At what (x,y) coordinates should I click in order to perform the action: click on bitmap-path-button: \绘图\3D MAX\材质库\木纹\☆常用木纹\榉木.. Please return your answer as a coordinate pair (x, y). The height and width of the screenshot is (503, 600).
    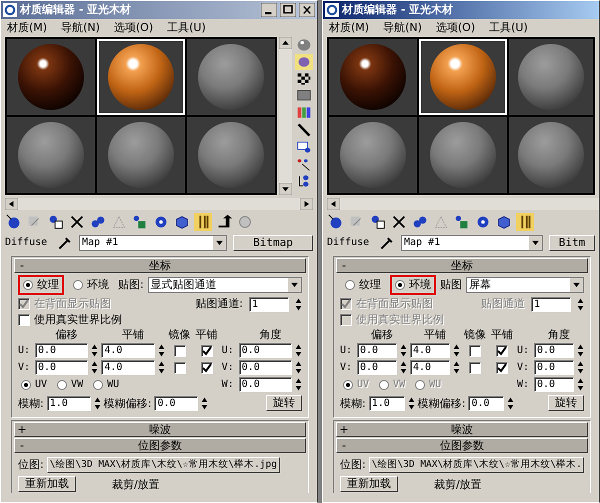
    Looking at the image, I should click on (476, 464).